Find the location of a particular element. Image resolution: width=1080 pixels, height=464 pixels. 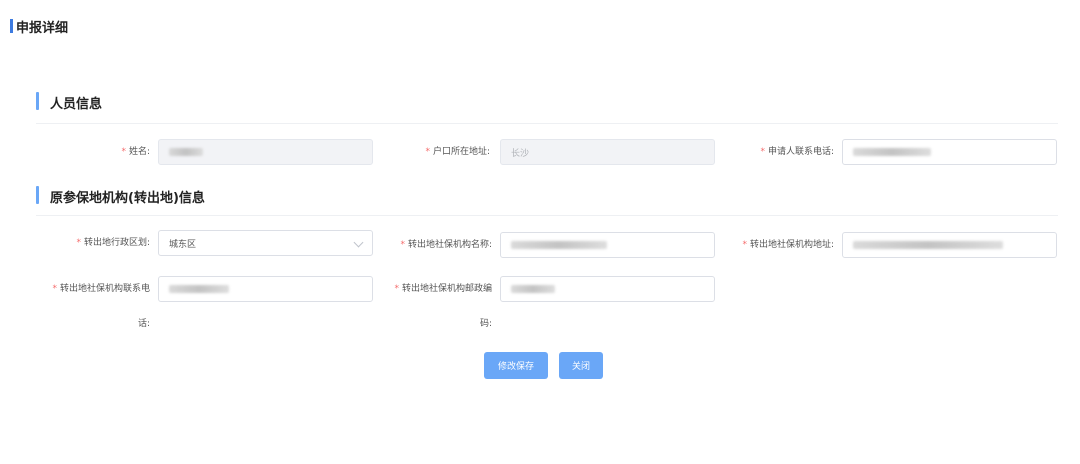

close-button: 关闭 is located at coordinates (581, 365).